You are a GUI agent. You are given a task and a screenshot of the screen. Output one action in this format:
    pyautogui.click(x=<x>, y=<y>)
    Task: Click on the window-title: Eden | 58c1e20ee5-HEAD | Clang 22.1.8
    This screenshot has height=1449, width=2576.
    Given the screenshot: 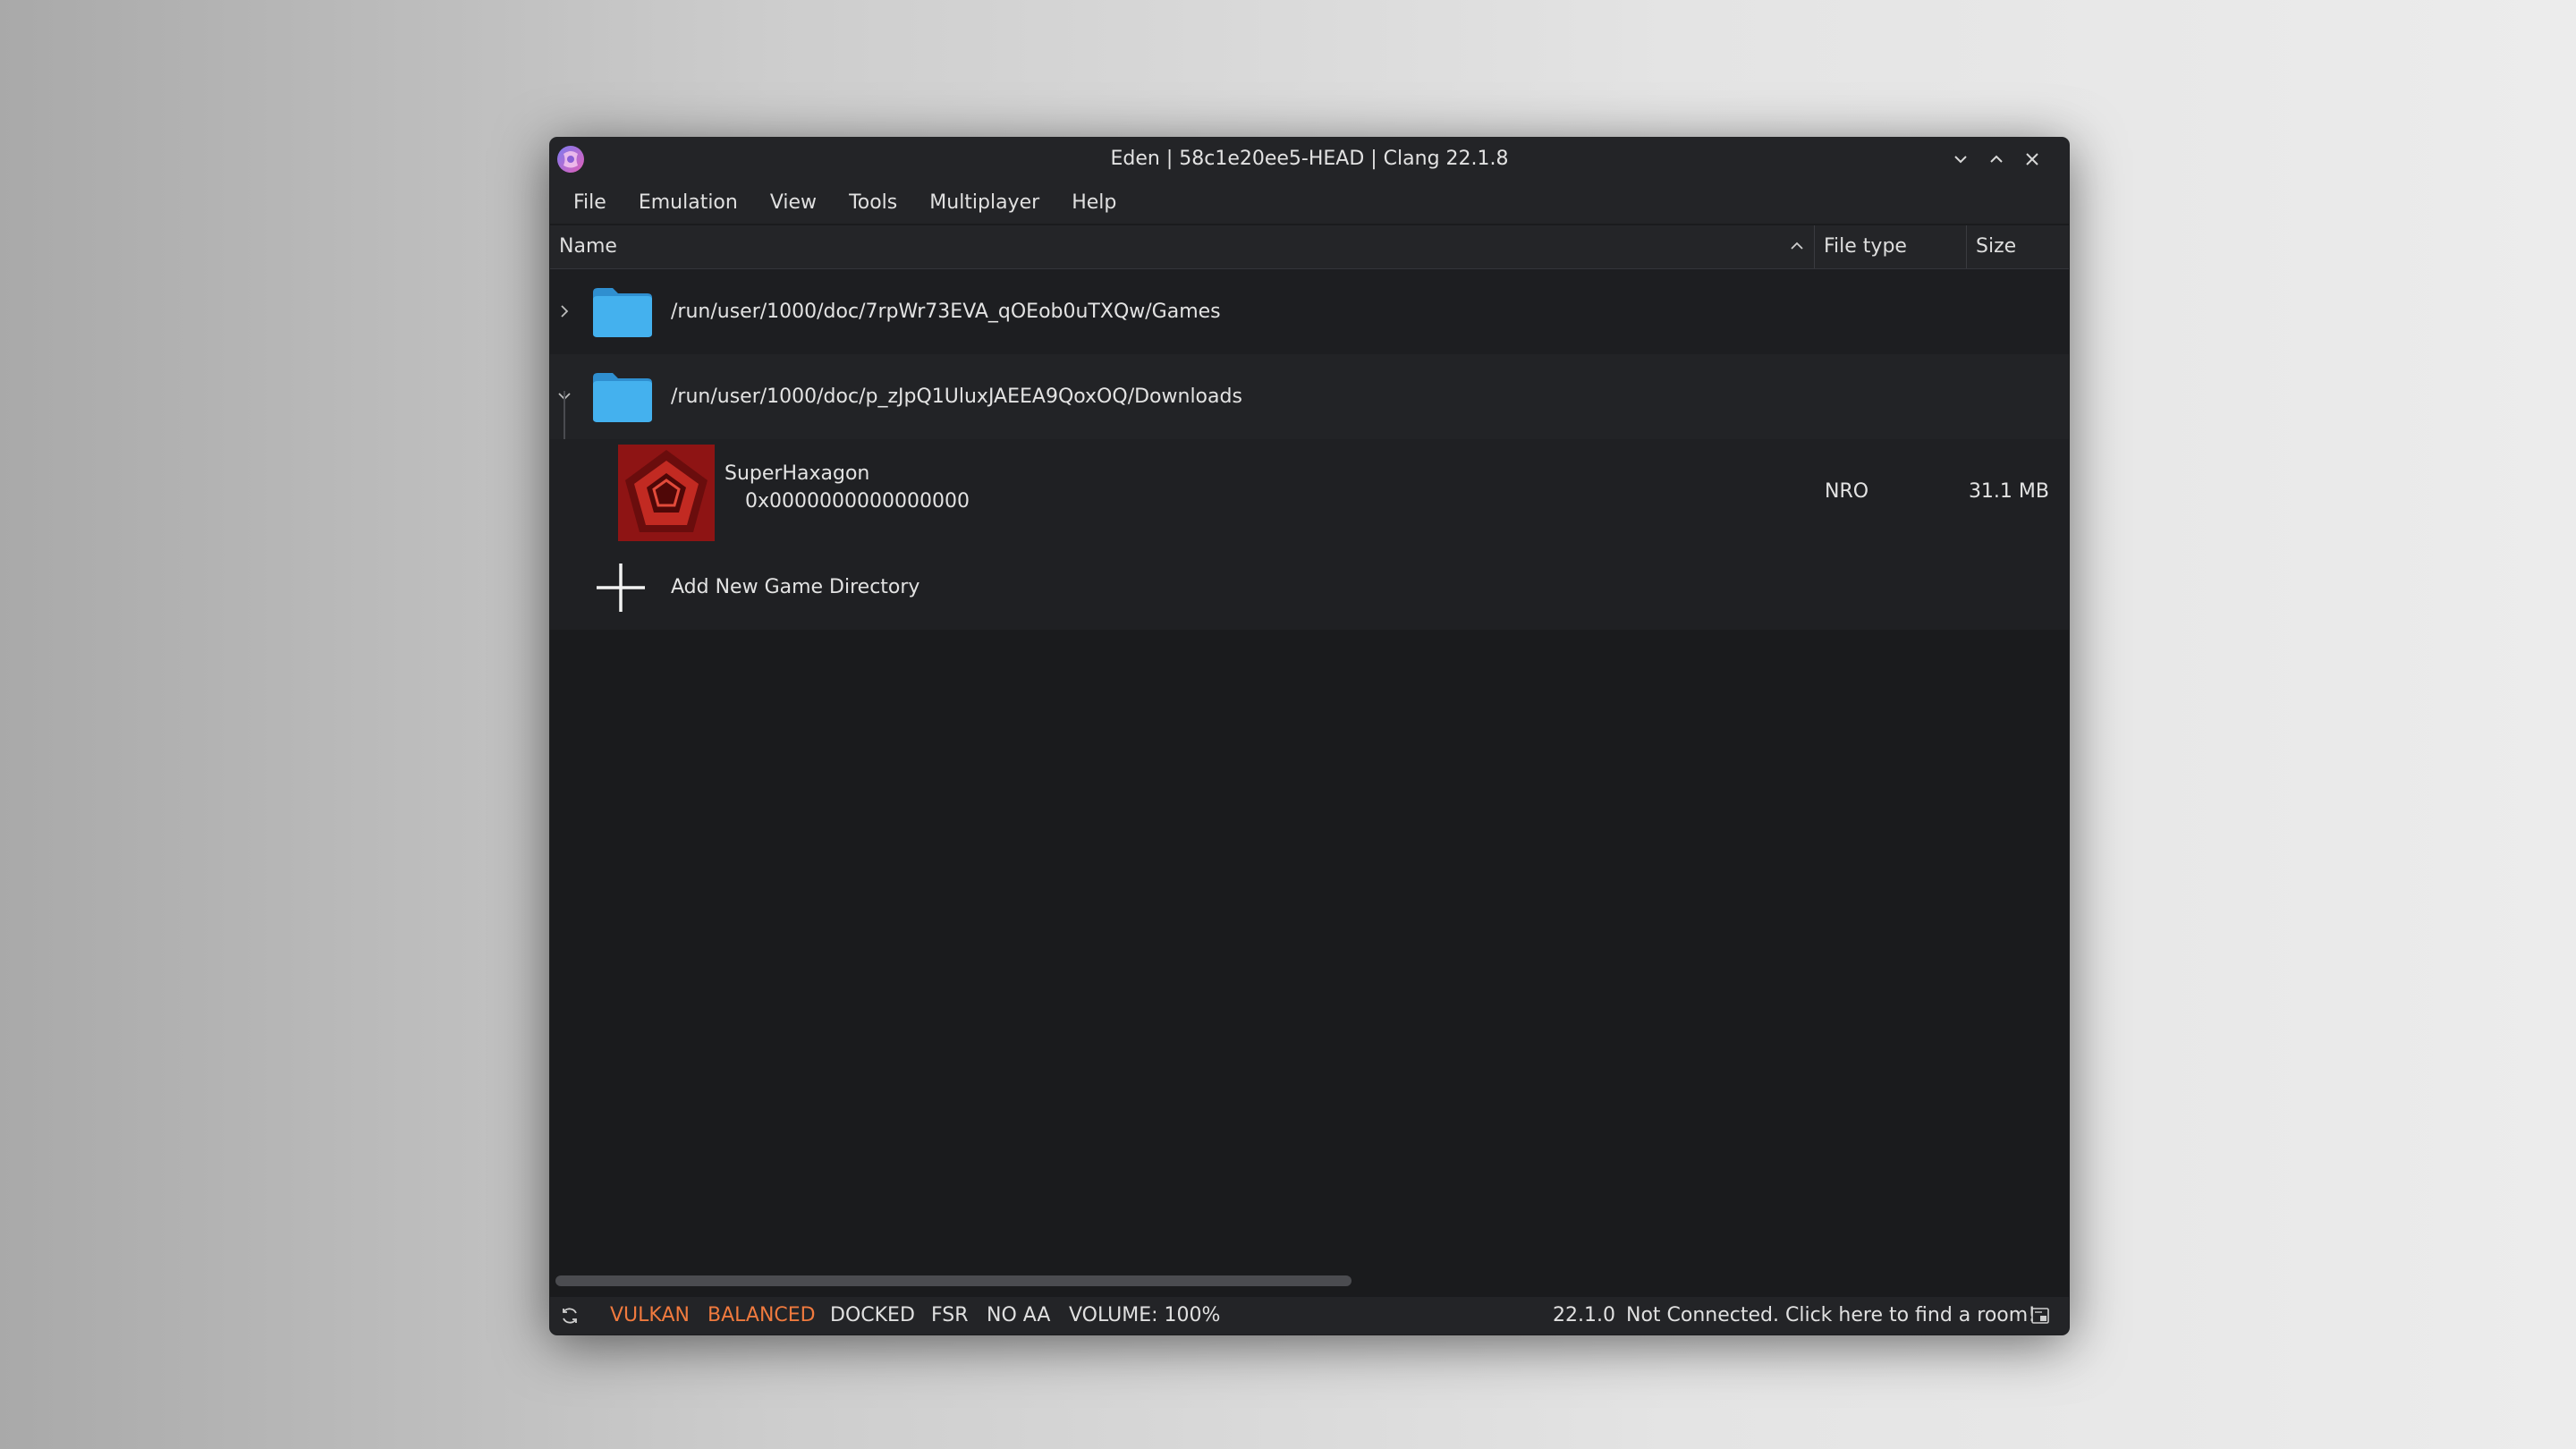 What is the action you would take?
    pyautogui.click(x=1309, y=159)
    